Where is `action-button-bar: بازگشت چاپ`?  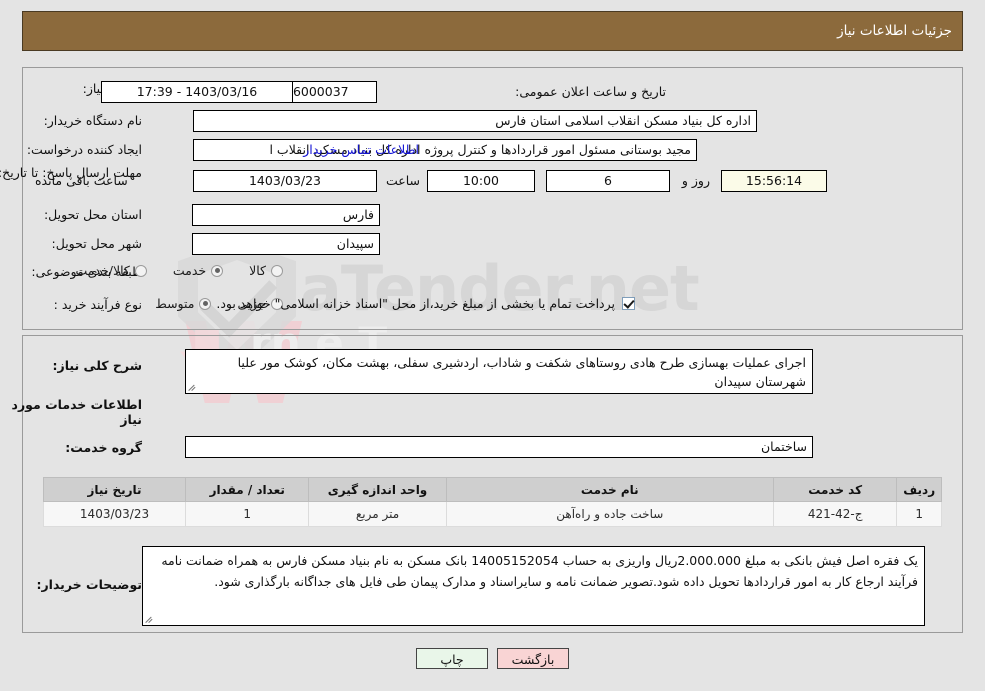 action-button-bar: بازگشت چاپ is located at coordinates (492, 658).